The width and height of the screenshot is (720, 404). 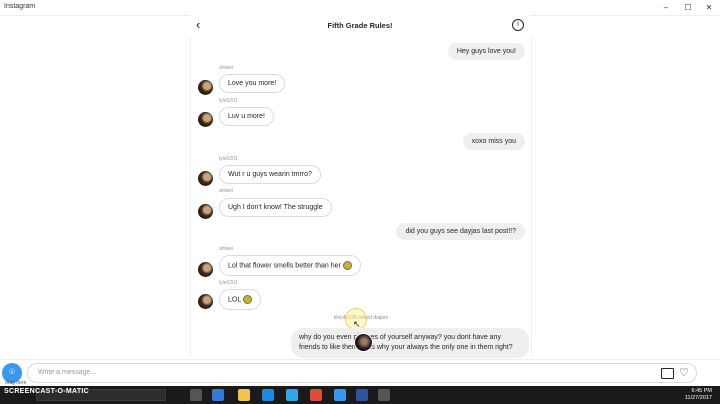 I want to click on chrome-icon, so click(x=316, y=395).